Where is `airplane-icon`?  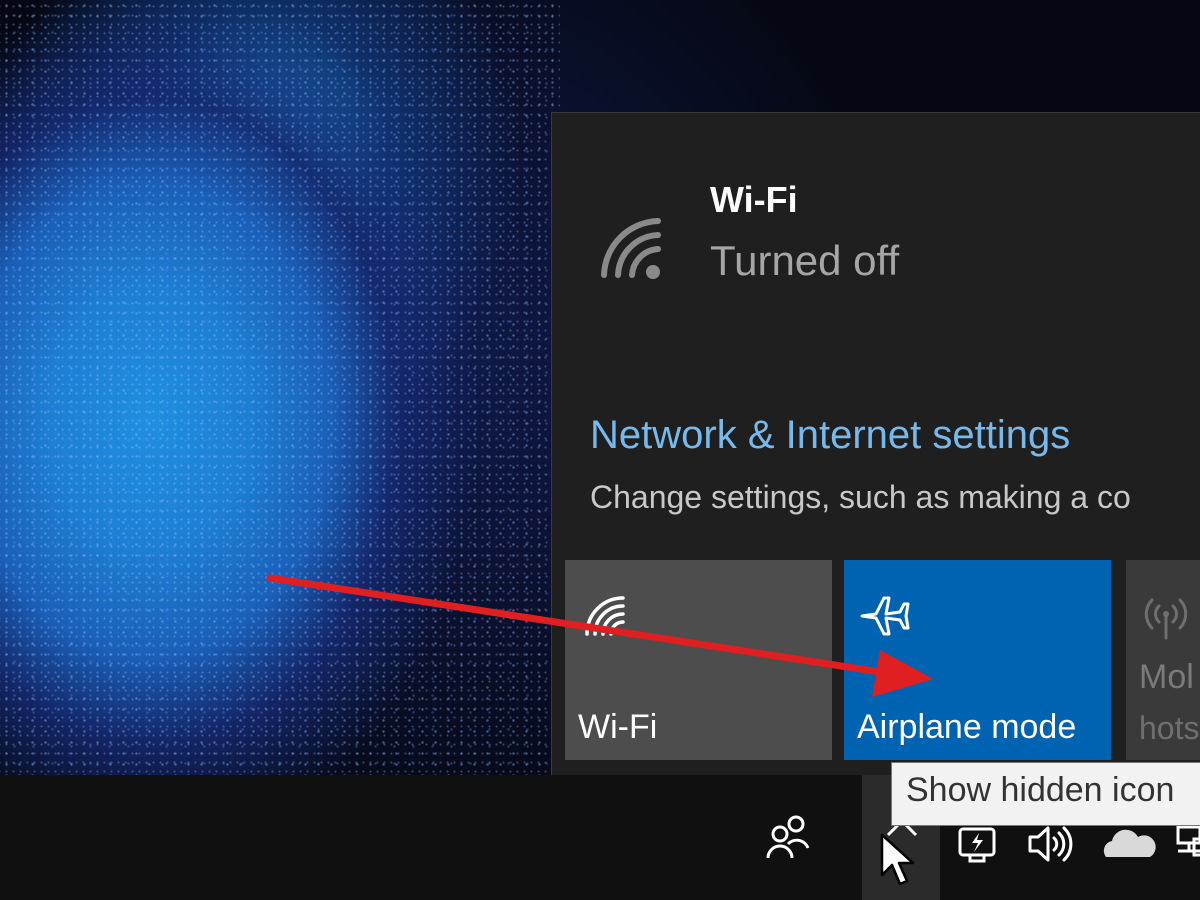
airplane-icon is located at coordinates (885, 616).